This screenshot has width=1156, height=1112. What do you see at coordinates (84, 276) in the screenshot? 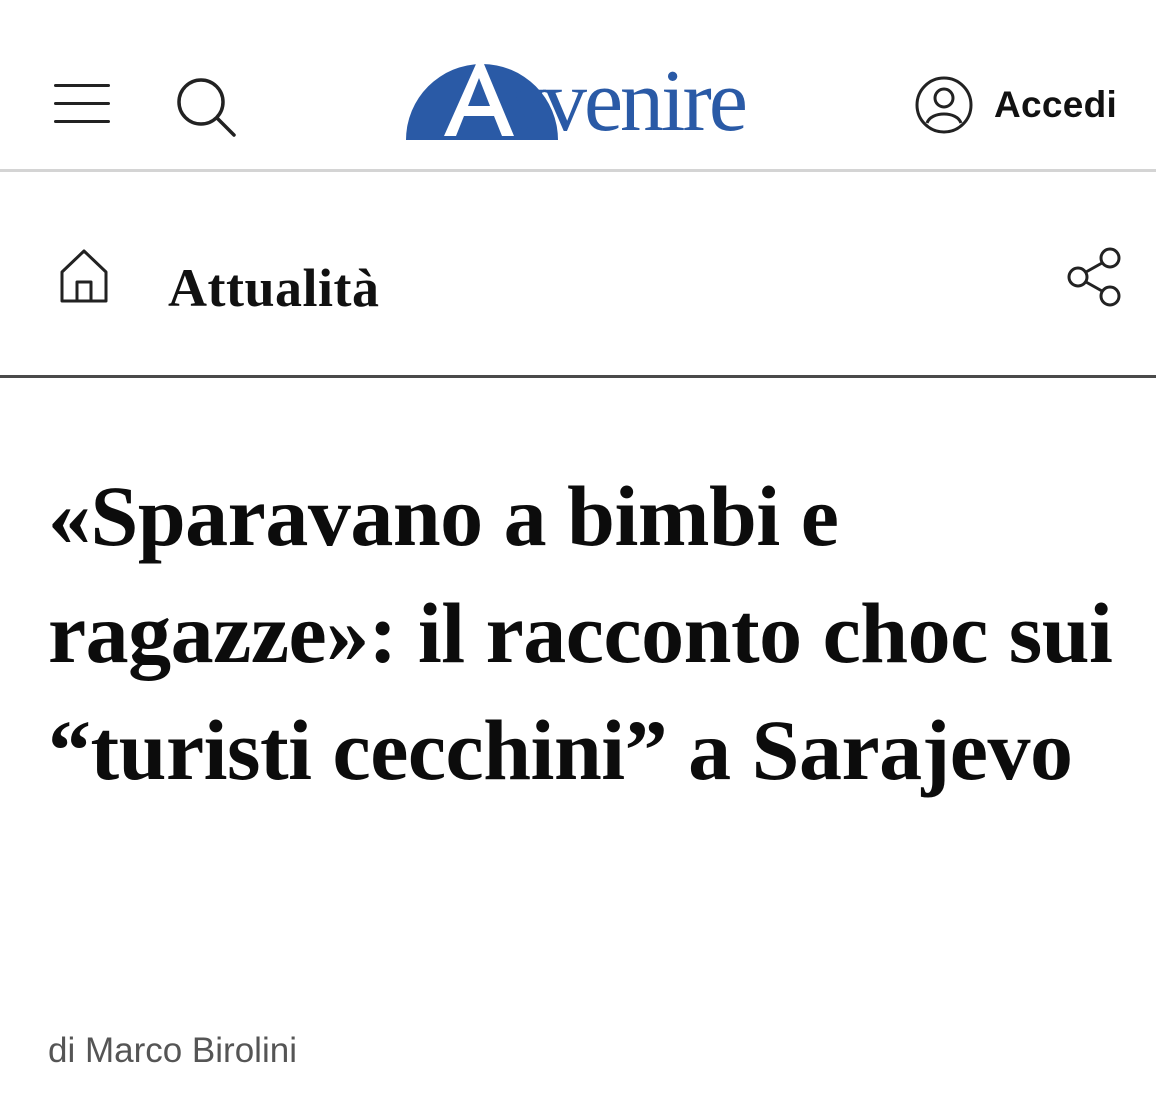
I see `home-icon` at bounding box center [84, 276].